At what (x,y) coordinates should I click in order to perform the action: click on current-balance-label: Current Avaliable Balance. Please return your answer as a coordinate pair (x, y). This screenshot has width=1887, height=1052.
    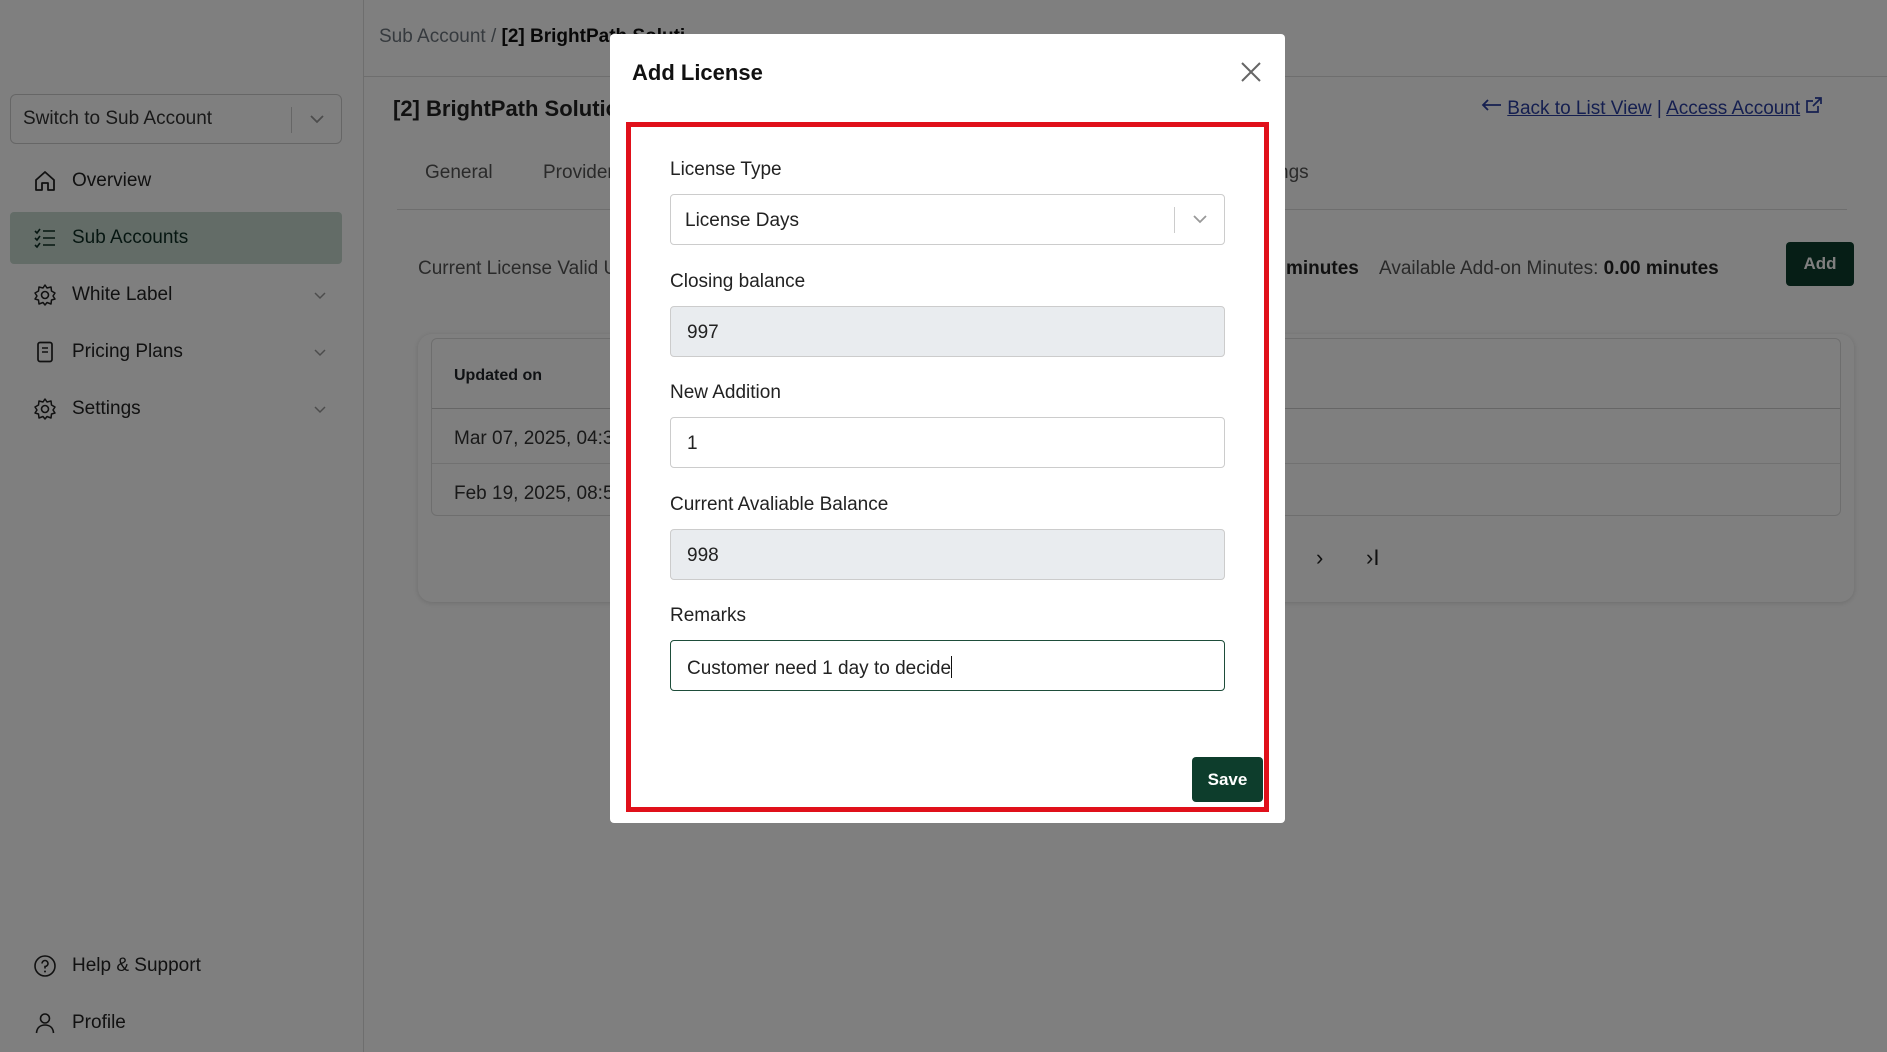
    Looking at the image, I should click on (779, 504).